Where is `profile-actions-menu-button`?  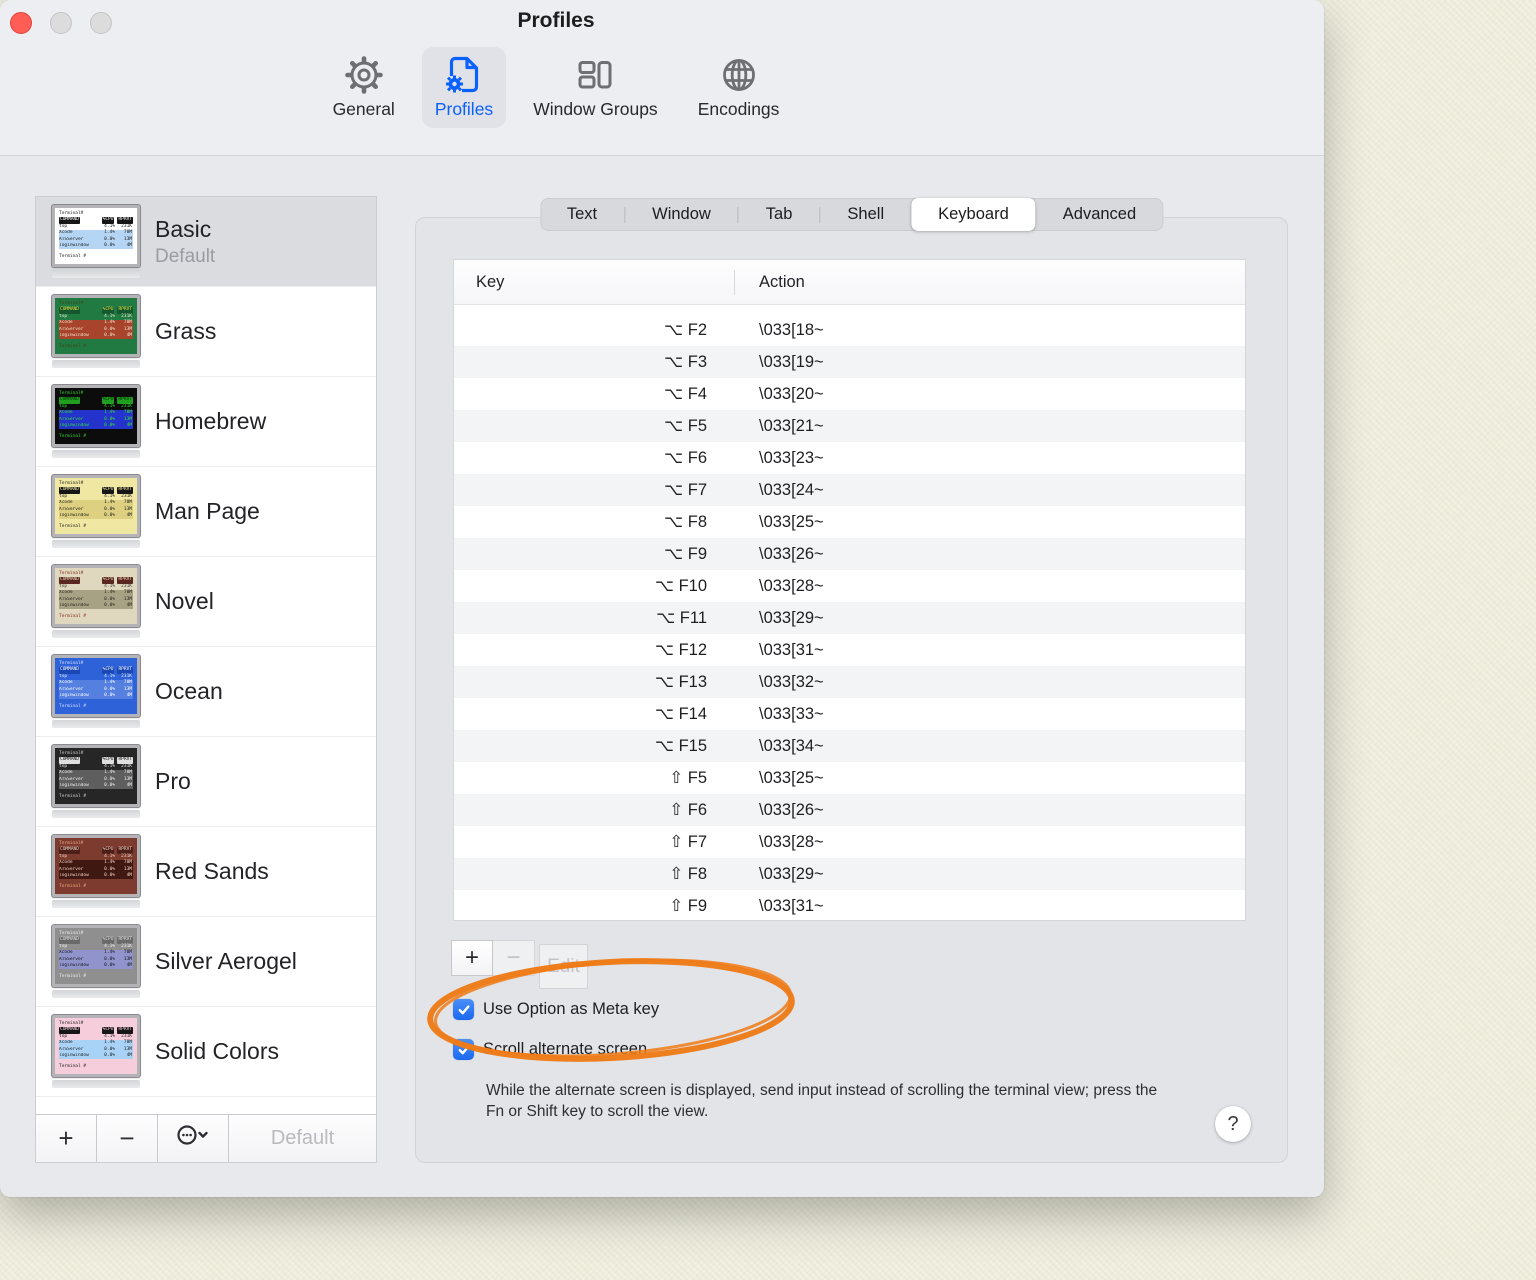 profile-actions-menu-button is located at coordinates (193, 1138).